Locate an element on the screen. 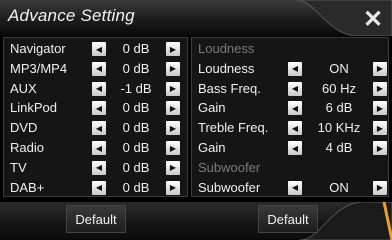 This screenshot has height=240, width=392. left-row: AUX ◀ -1 dB ▶ is located at coordinates (95, 89).